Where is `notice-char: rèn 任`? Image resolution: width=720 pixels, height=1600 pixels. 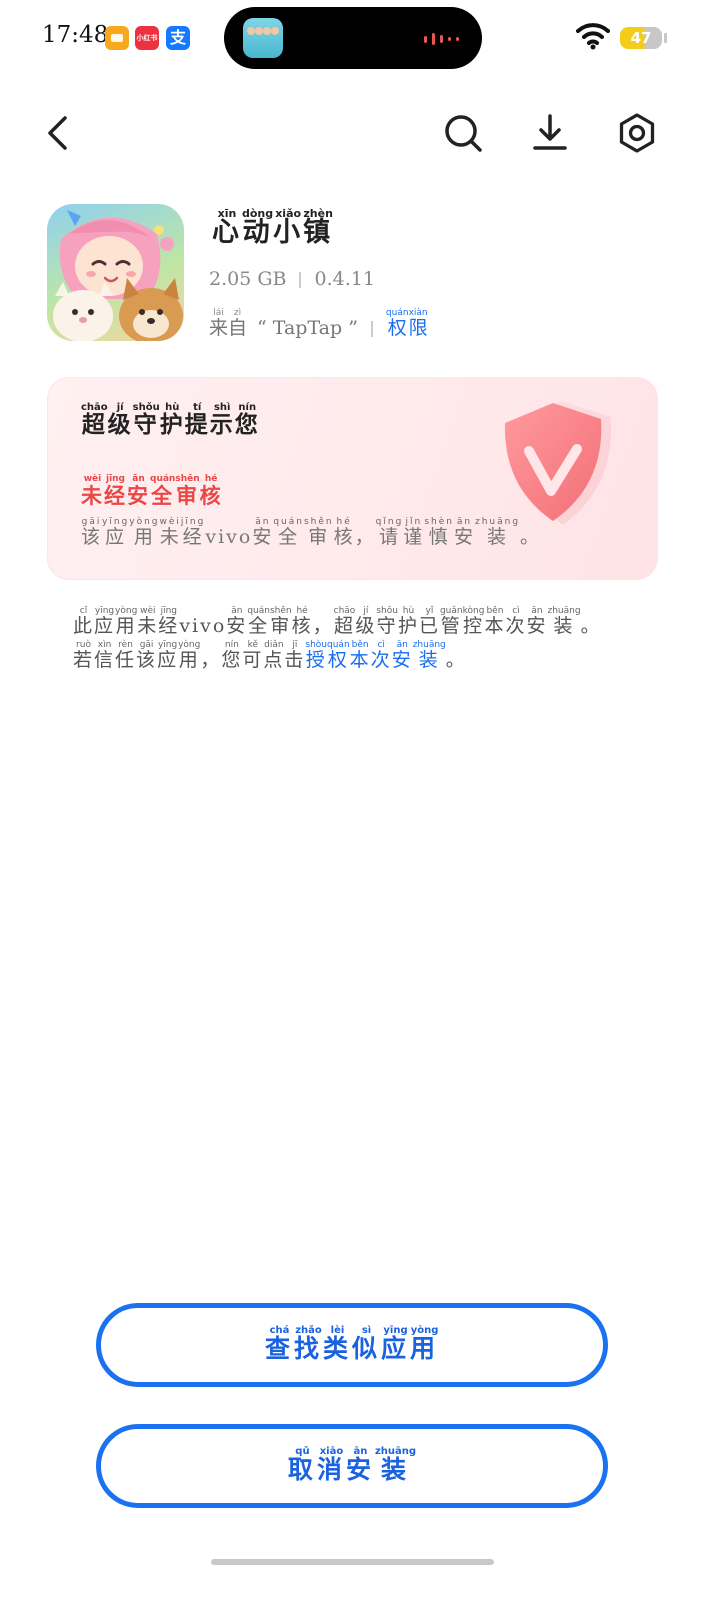 notice-char: rèn 任 is located at coordinates (126, 655).